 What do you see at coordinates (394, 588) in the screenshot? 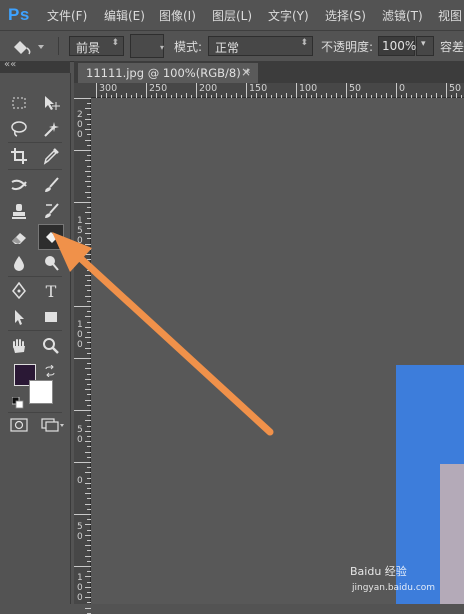
I see `watermark-url: jingyan.baidu.com` at bounding box center [394, 588].